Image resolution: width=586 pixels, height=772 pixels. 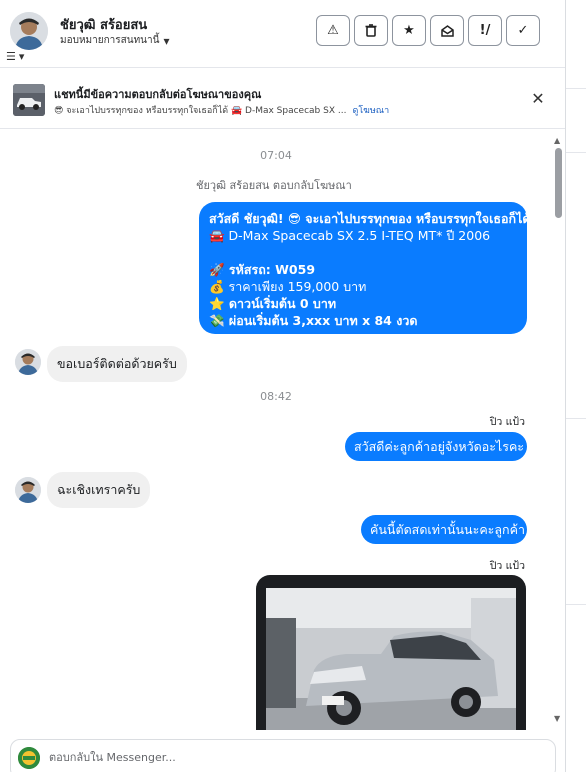 What do you see at coordinates (444, 529) in the screenshot?
I see `outgoing-message: คันนี้ตัดสดเท่านั้นนะคะลูกค้า` at bounding box center [444, 529].